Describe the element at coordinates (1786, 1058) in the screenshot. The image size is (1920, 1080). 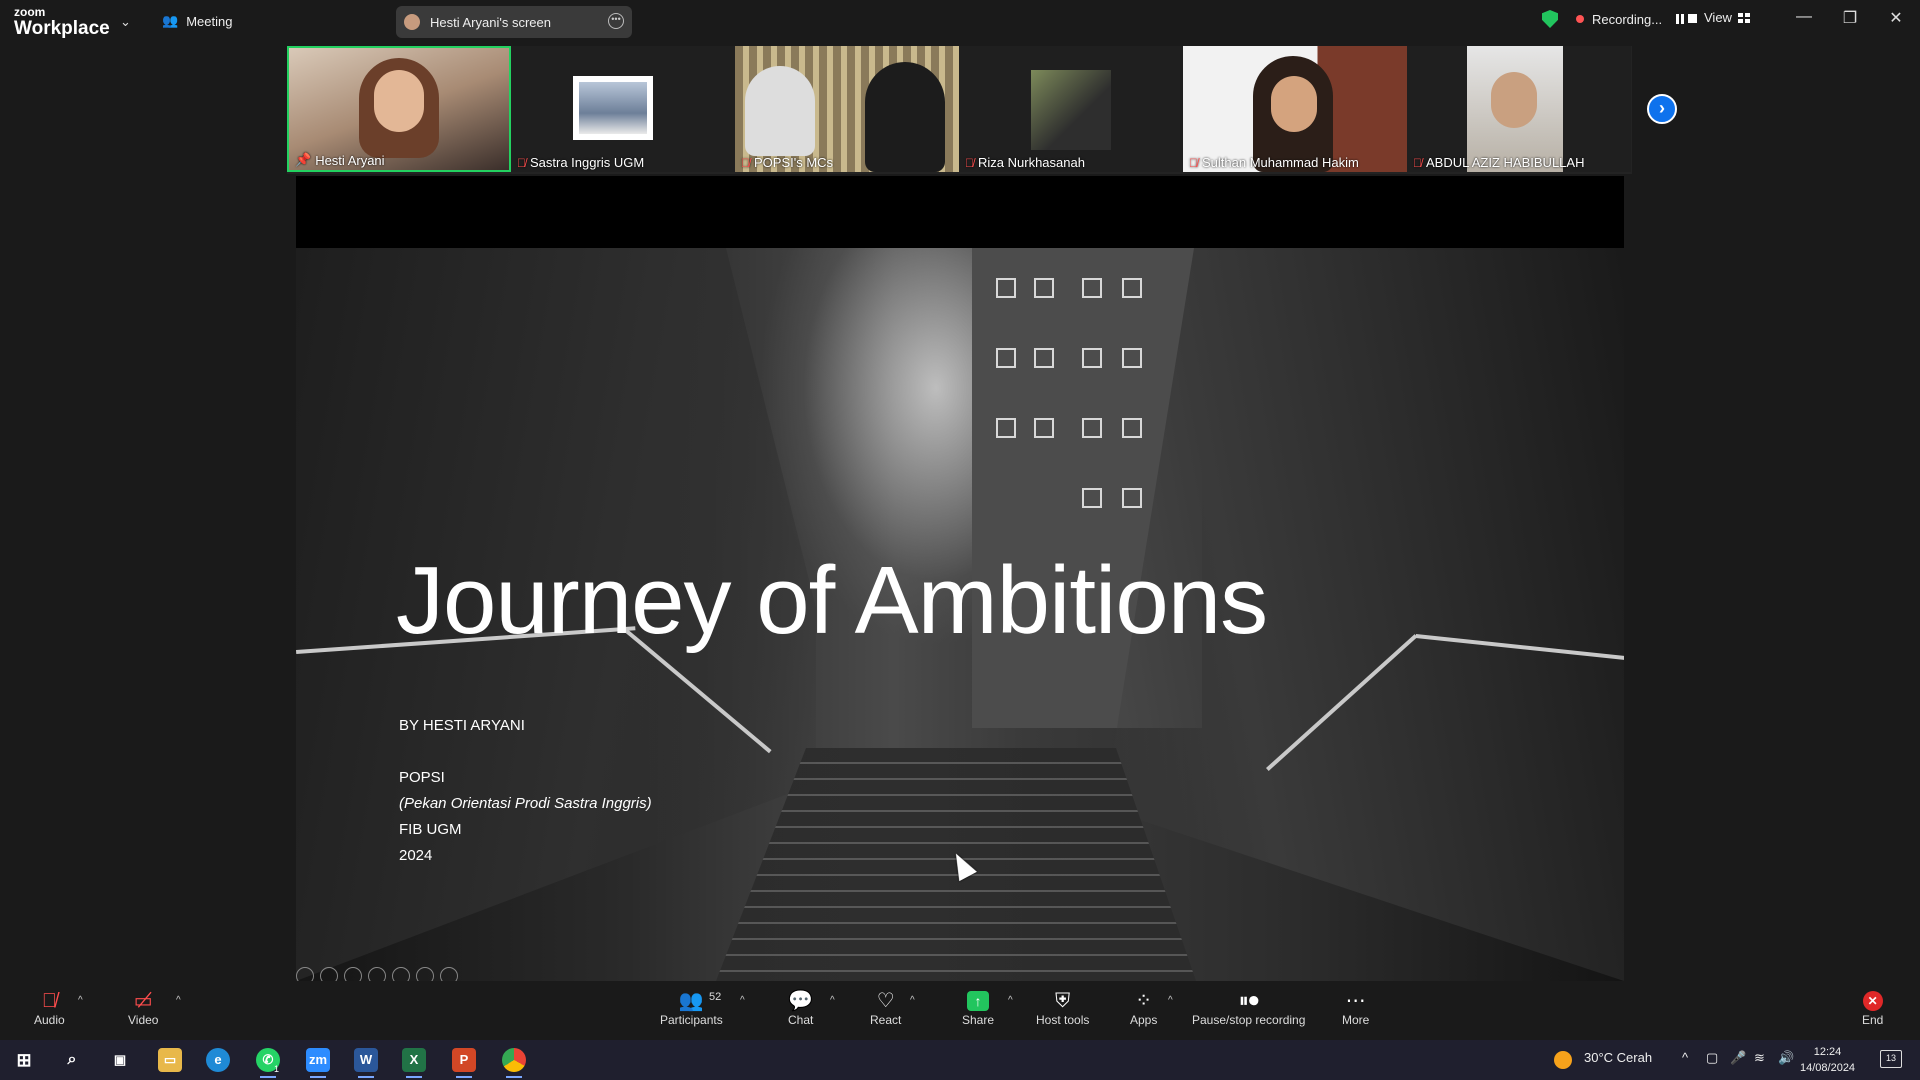
I see `volume-icon: 🔊` at that location.